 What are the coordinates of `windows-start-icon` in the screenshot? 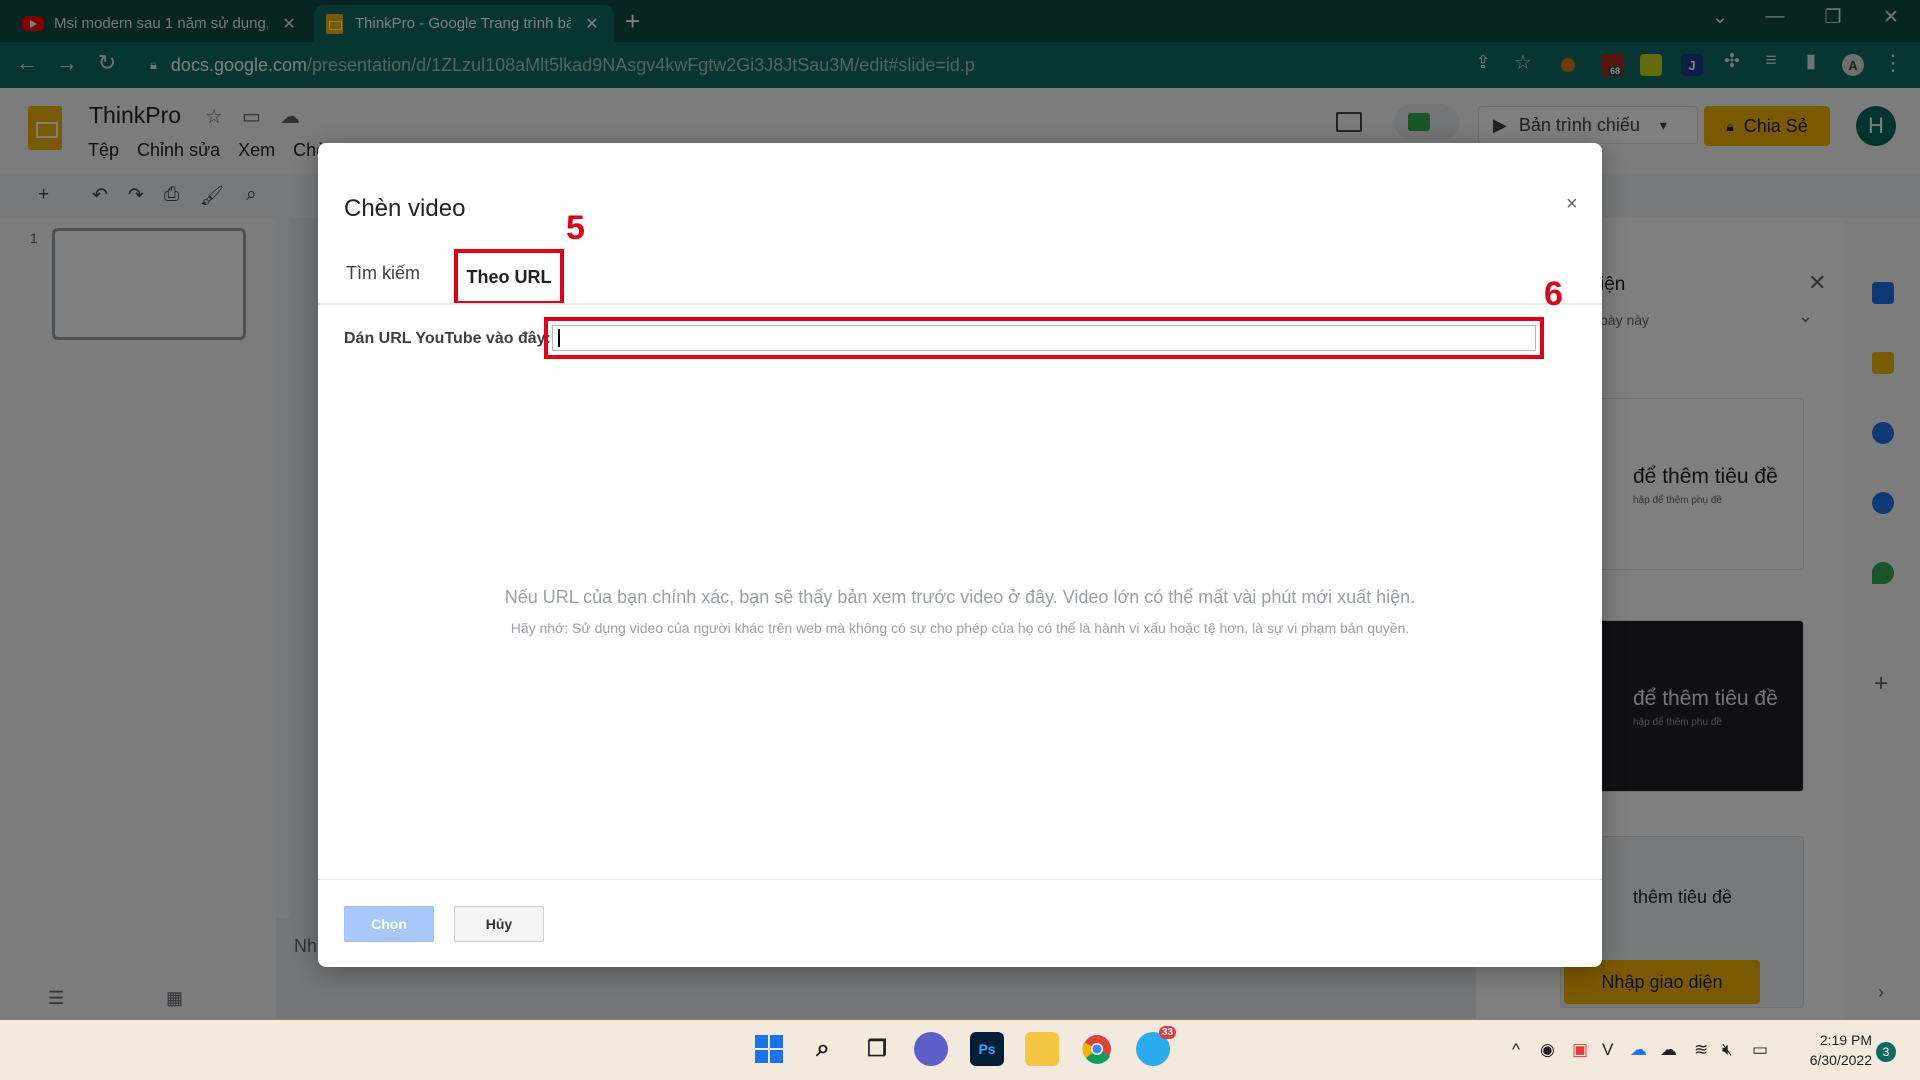 It's located at (769, 1049).